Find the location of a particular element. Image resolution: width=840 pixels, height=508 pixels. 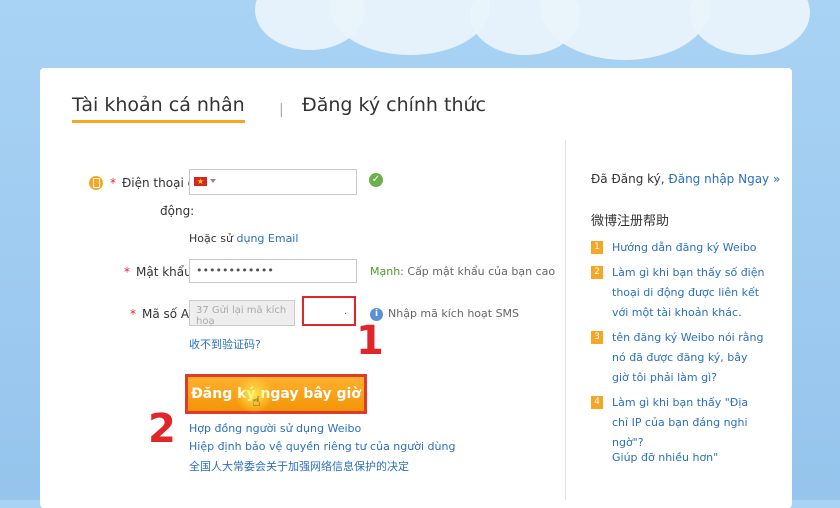

email-alternative: Hoặc sử dụng Email is located at coordinates (244, 238).